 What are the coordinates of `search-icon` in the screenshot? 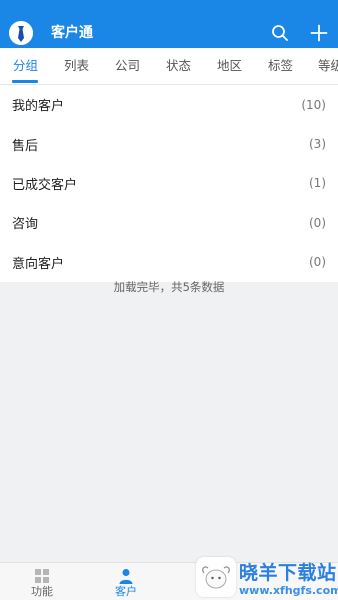 It's located at (280, 33).